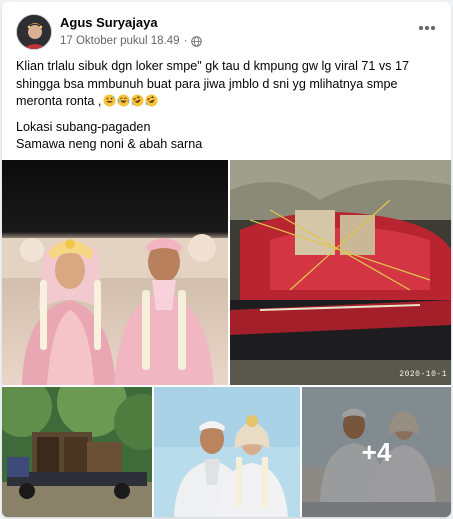 This screenshot has height=519, width=453. I want to click on more-options-icon, so click(427, 28).